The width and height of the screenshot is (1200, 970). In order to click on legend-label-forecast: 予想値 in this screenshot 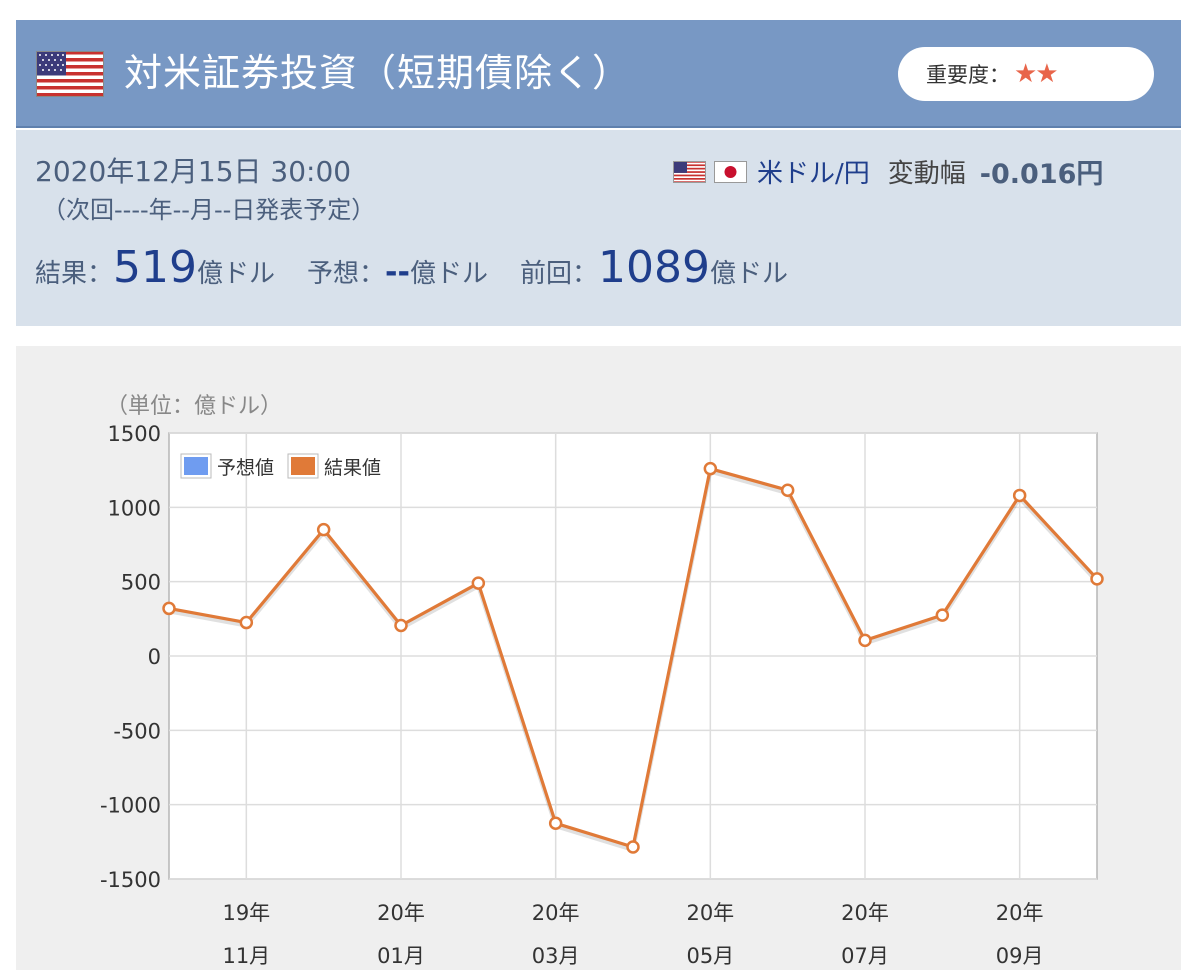, I will do `click(245, 468)`.